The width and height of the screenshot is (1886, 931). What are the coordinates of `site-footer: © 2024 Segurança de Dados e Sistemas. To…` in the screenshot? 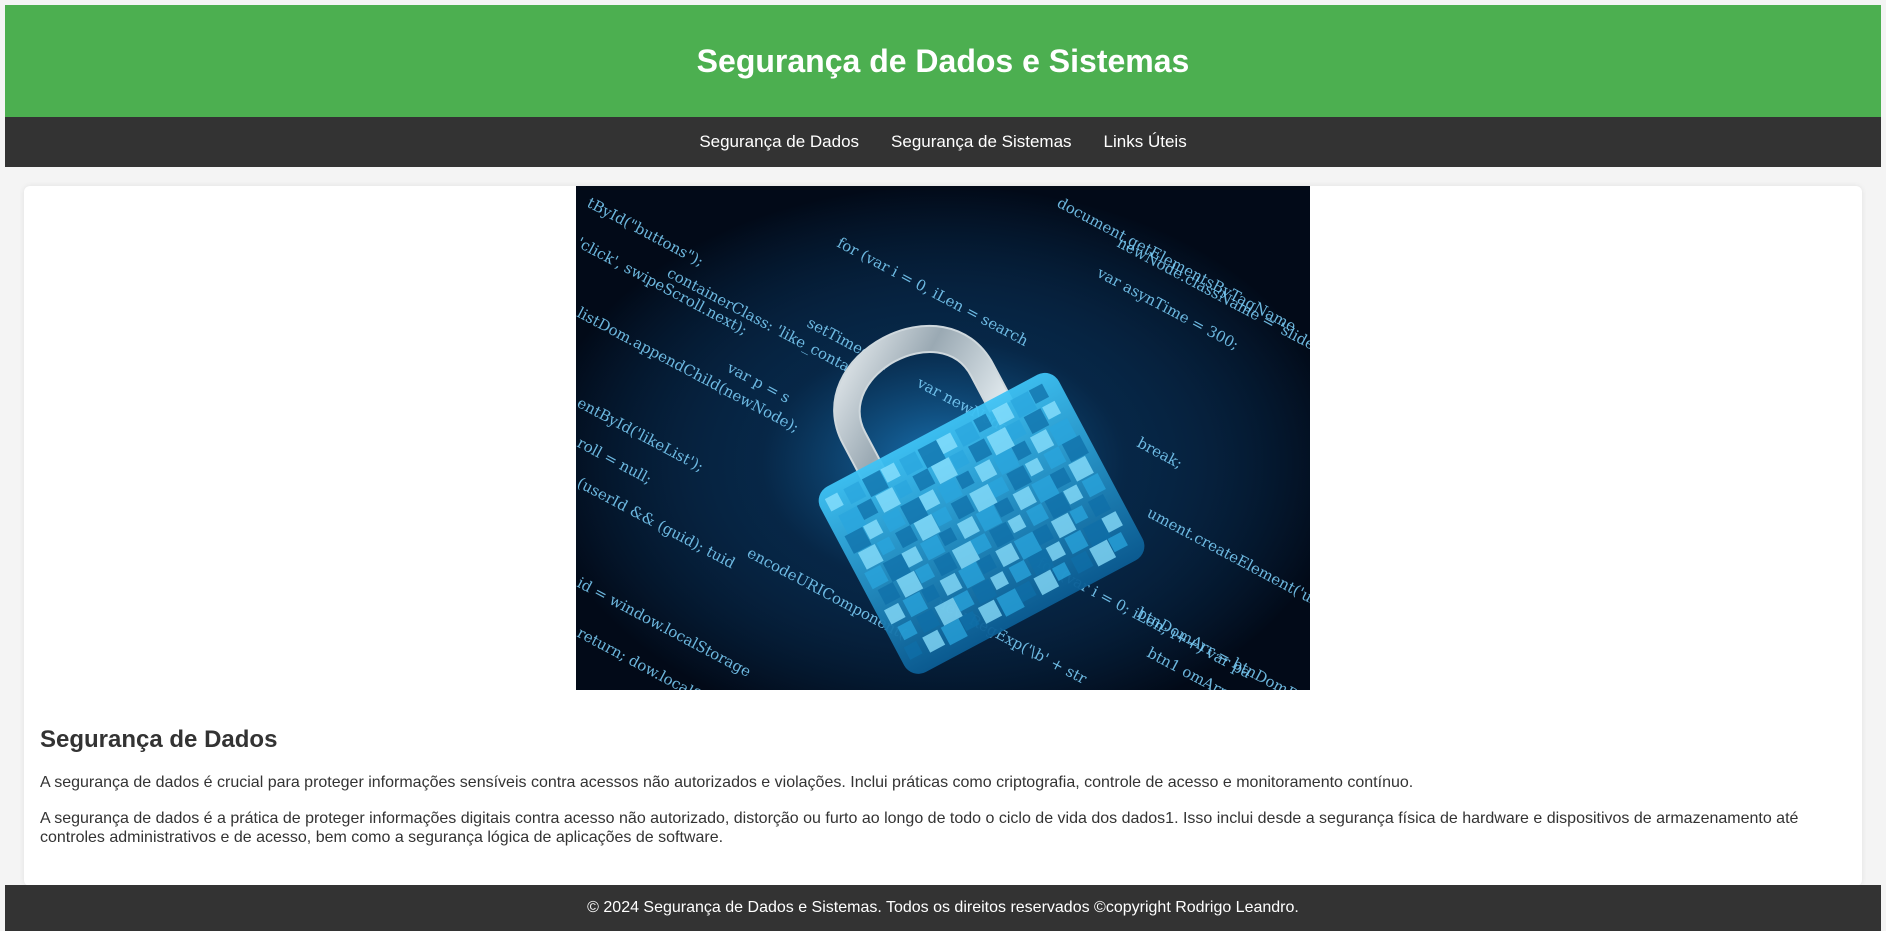 It's located at (943, 908).